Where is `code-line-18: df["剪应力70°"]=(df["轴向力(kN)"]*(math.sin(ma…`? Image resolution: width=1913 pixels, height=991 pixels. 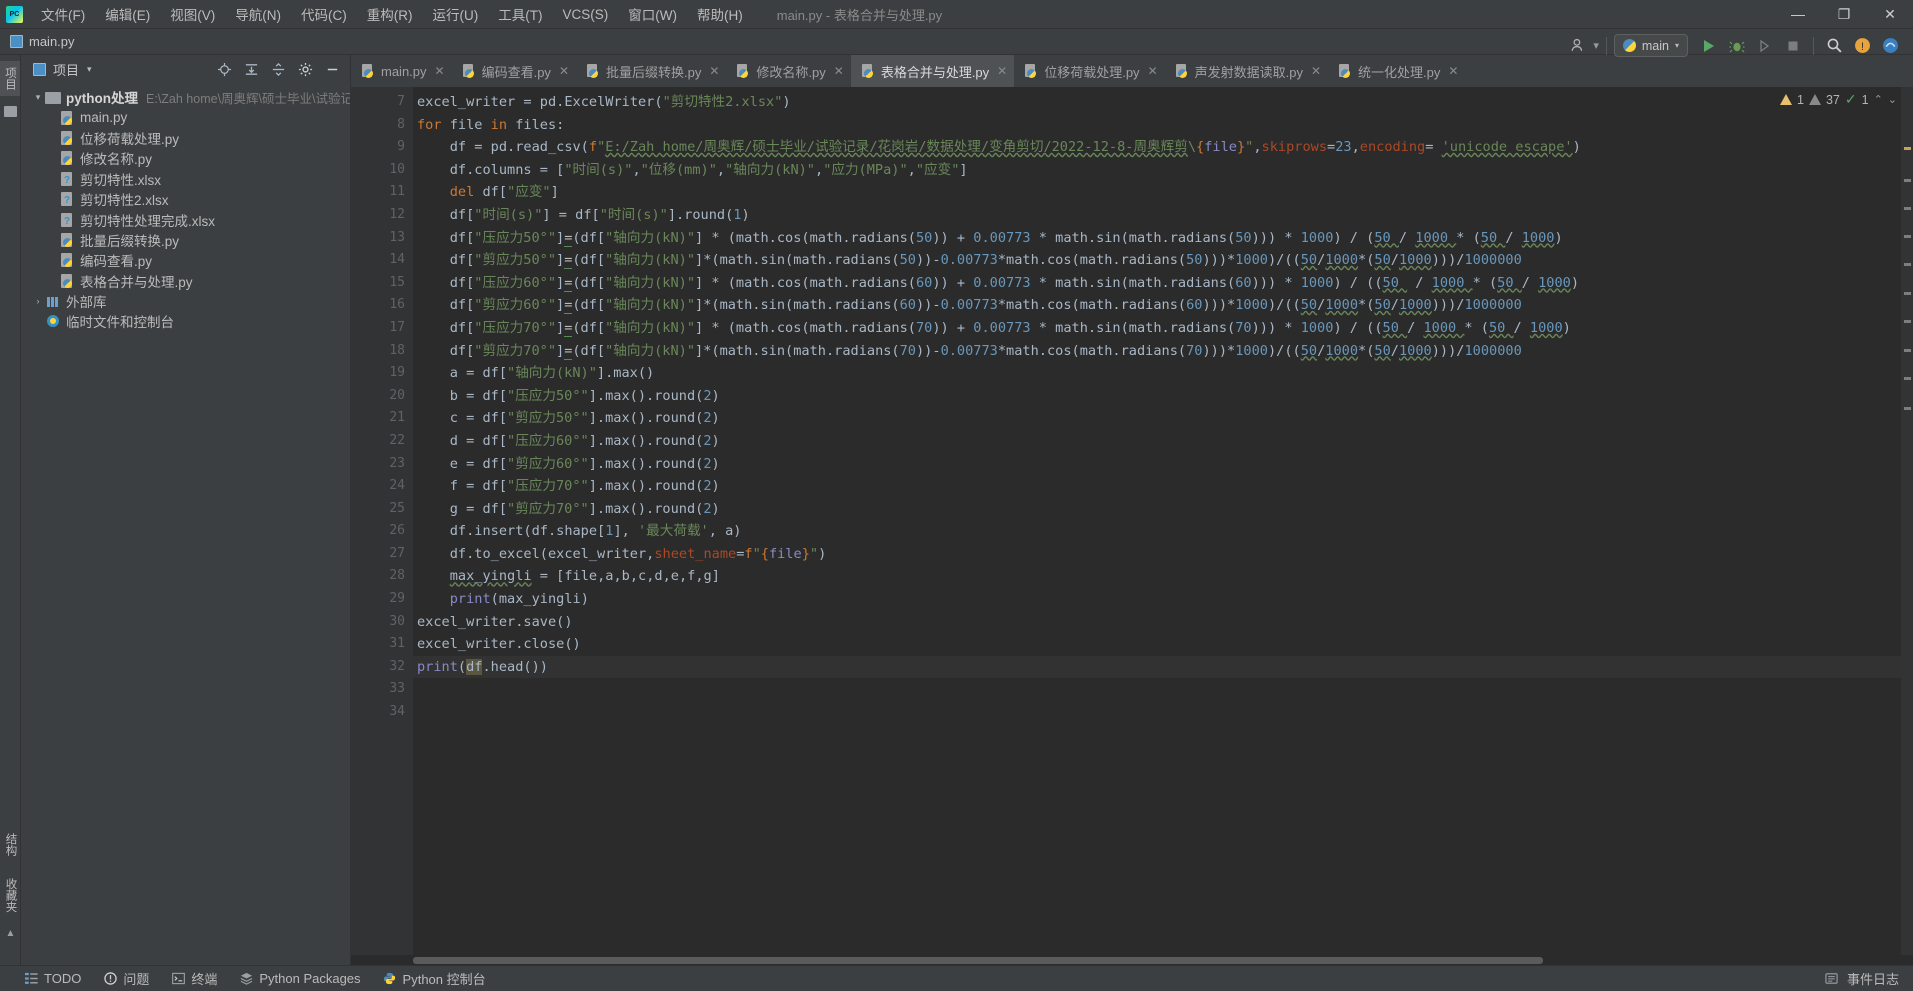
code-line-18: df["剪应力70°"]=(df["轴向力(kN)"]*(math.sin(ma… is located at coordinates (1157, 351).